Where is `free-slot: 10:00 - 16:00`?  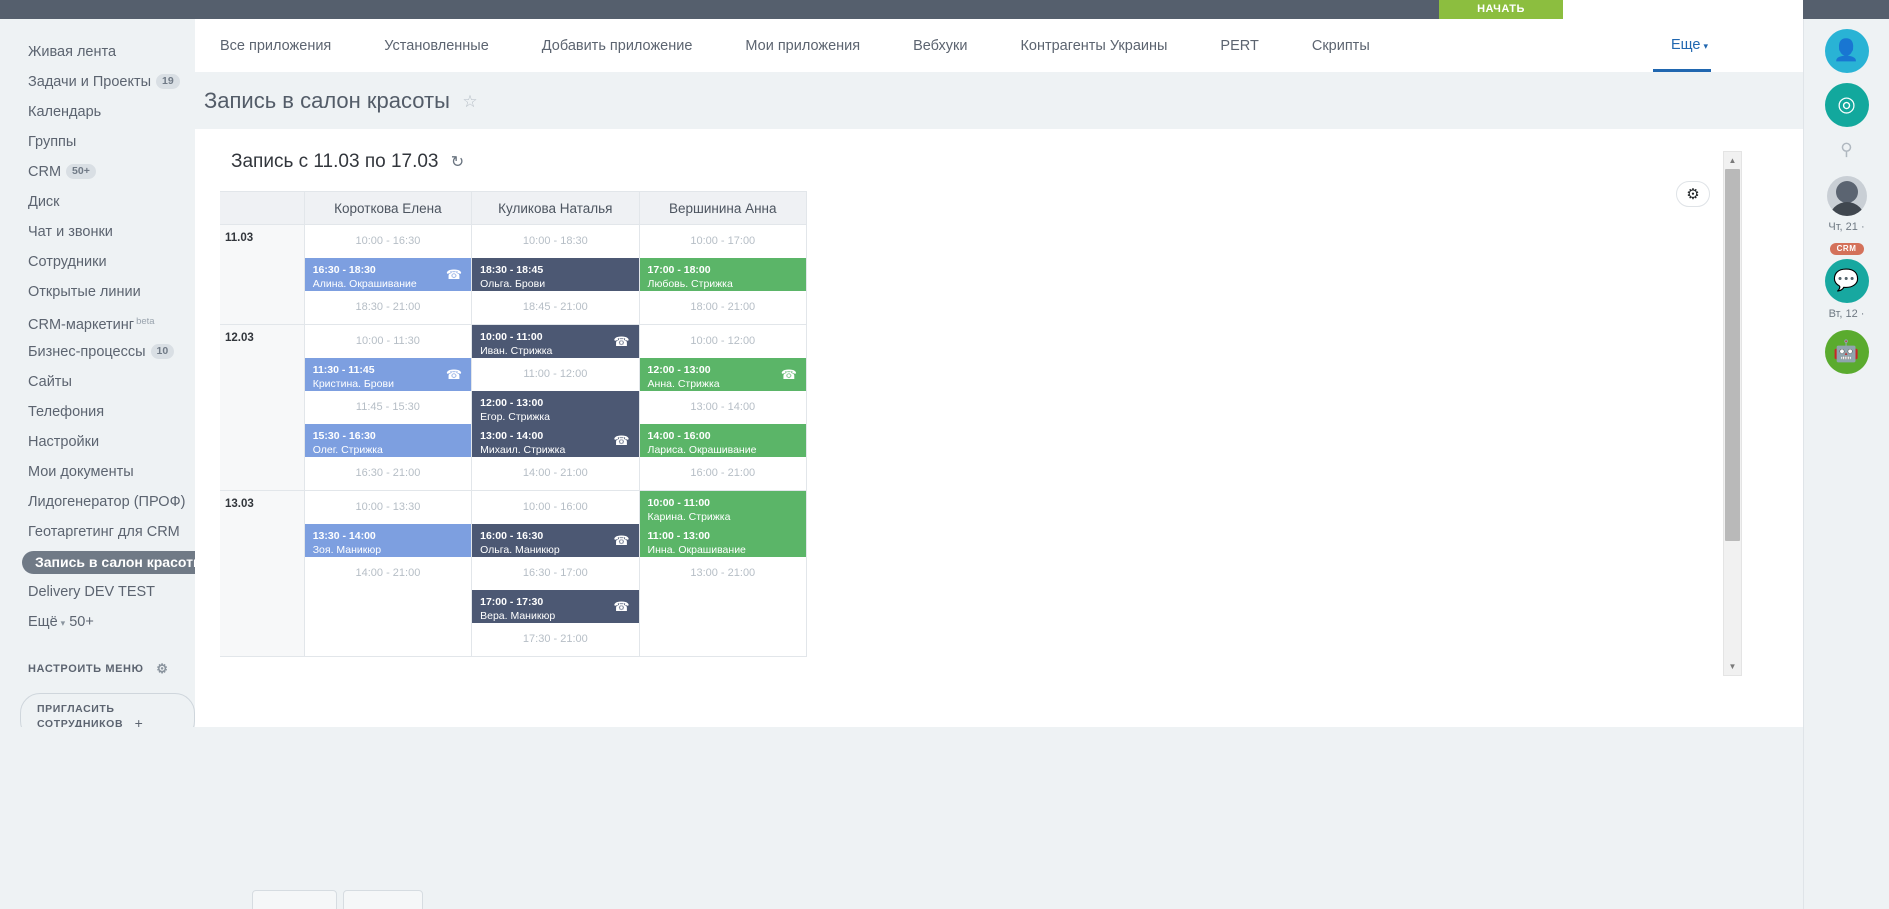 free-slot: 10:00 - 16:00 is located at coordinates (555, 507).